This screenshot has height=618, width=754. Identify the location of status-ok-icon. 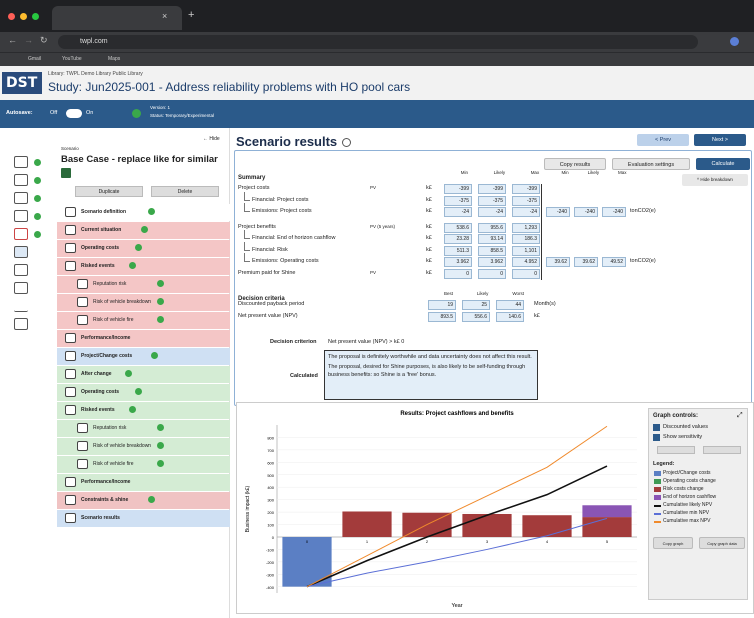
(136, 113).